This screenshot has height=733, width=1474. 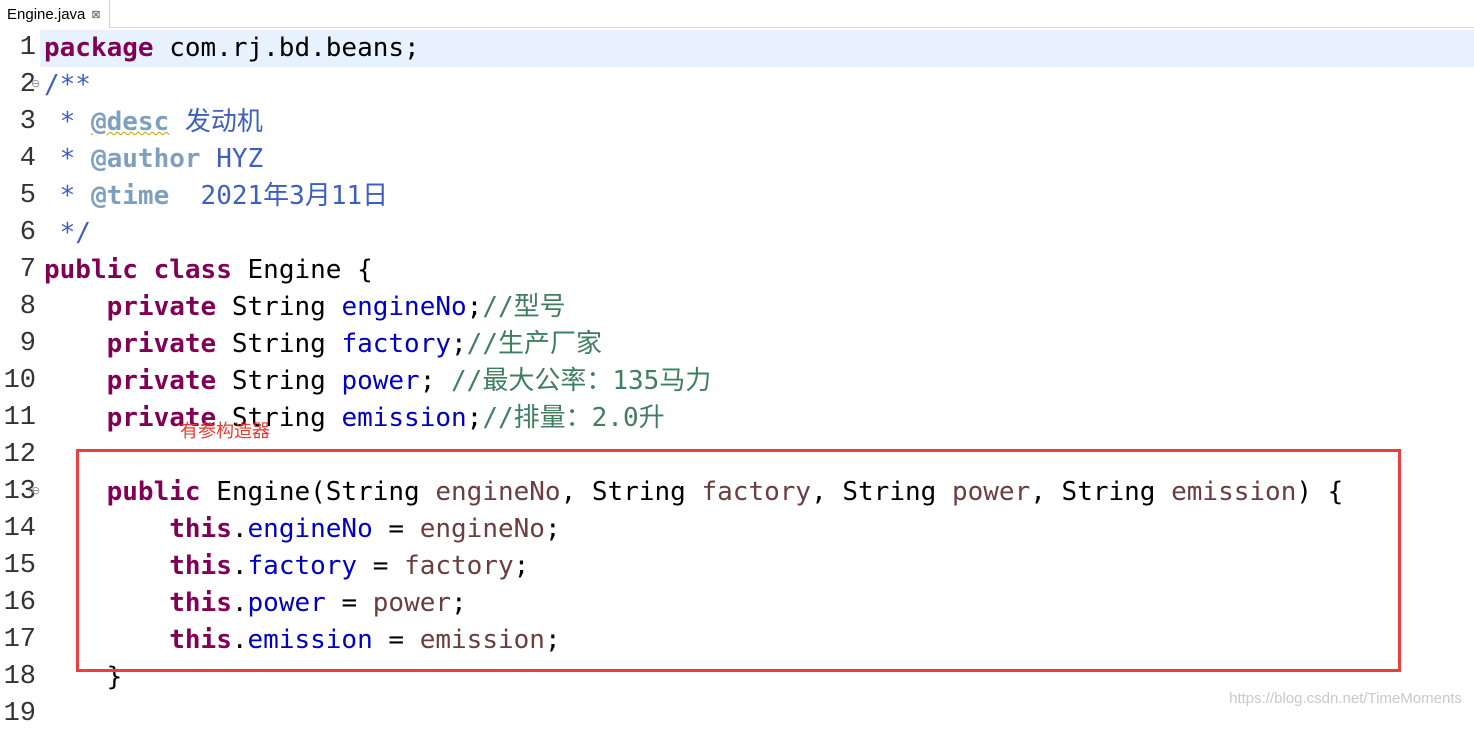 What do you see at coordinates (279, 196) in the screenshot?
I see `code-token: 2021年3月11日` at bounding box center [279, 196].